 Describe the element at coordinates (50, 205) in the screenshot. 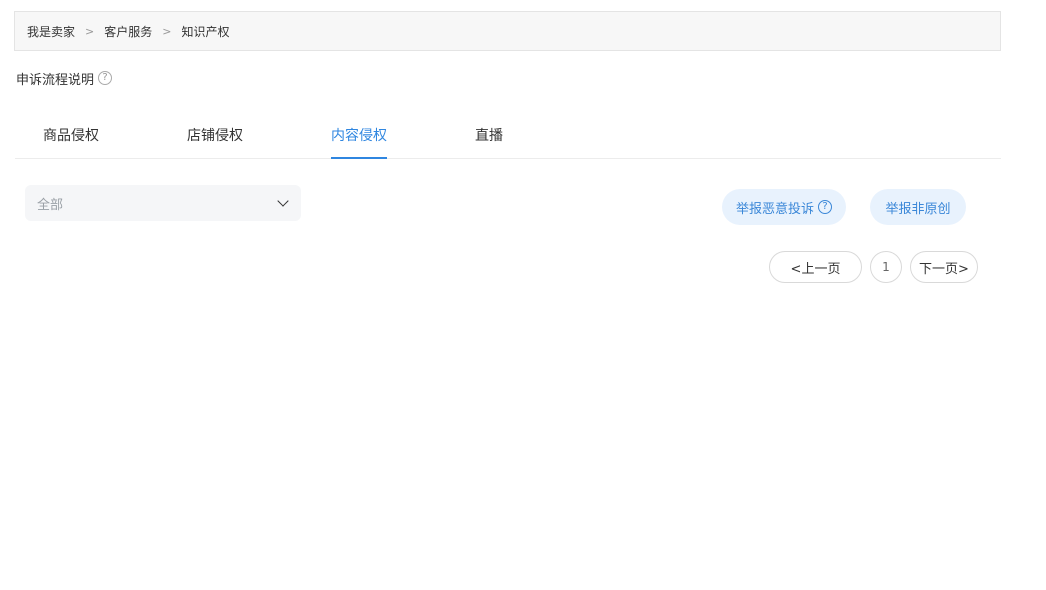

I see `status-filter-value: 全部` at that location.